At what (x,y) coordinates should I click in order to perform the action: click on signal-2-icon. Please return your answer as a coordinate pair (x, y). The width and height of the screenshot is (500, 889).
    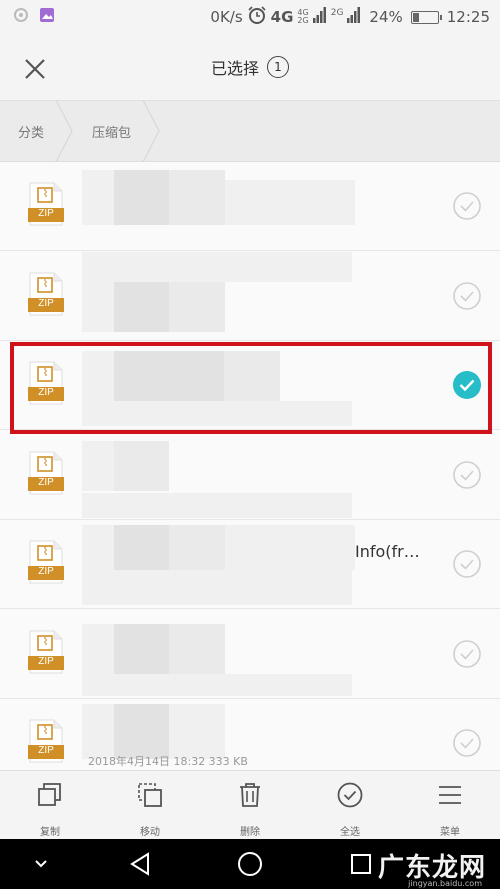
    Looking at the image, I should click on (354, 17).